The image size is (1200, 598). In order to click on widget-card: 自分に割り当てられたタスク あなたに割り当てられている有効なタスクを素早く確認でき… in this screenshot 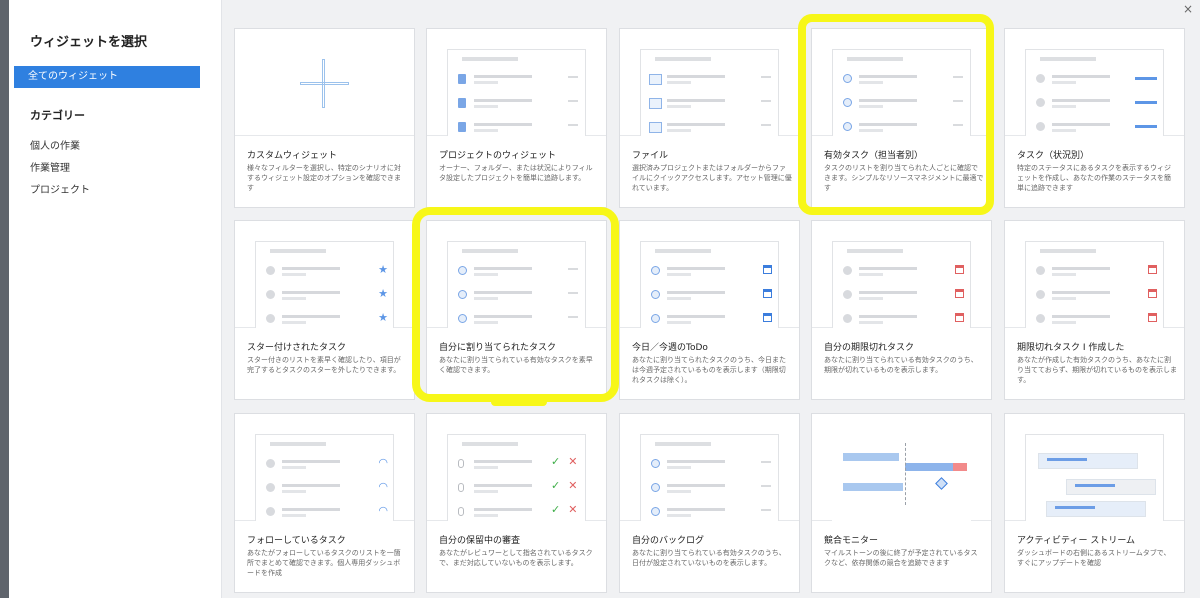, I will do `click(516, 310)`.